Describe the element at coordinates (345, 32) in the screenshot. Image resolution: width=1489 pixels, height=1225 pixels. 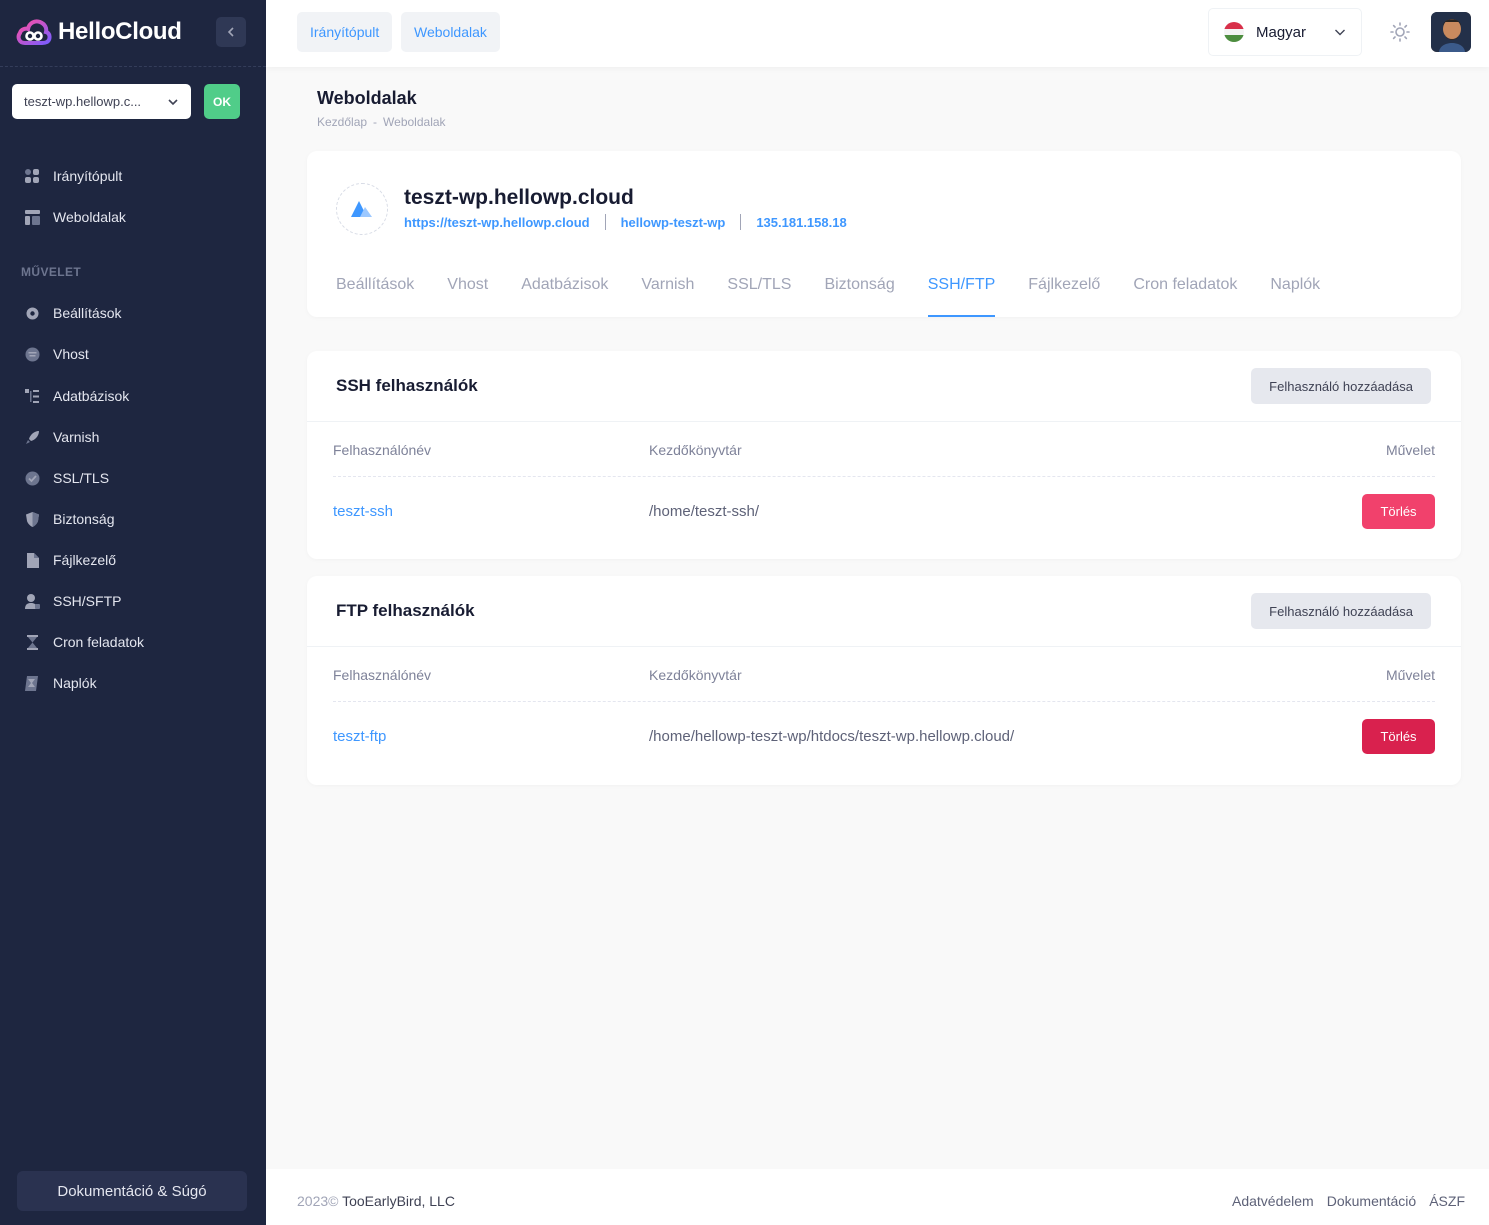
I see `header-button-dashboard: Irányítópult` at that location.